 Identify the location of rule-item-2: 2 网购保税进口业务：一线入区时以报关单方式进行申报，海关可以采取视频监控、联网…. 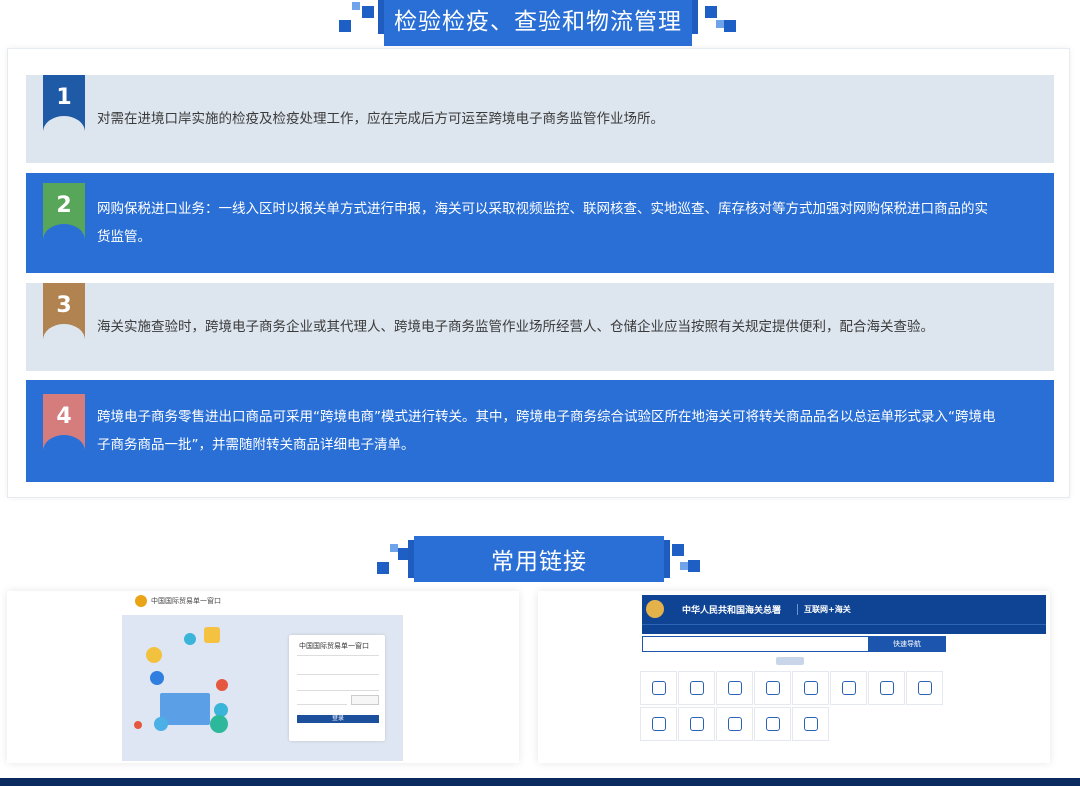
(540, 223).